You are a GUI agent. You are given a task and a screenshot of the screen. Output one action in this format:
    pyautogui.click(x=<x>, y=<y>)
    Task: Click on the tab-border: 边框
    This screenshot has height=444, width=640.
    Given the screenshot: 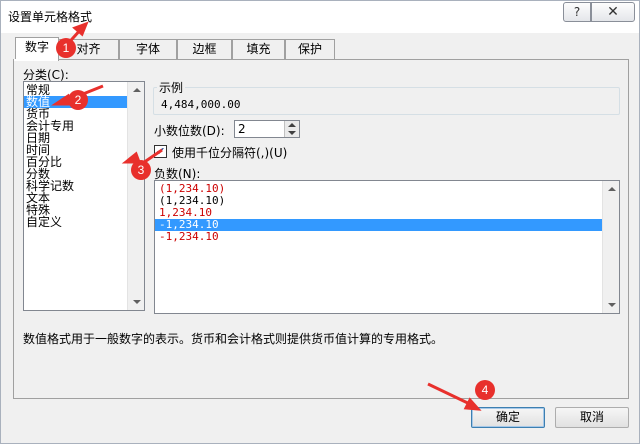 What is the action you would take?
    pyautogui.click(x=204, y=49)
    